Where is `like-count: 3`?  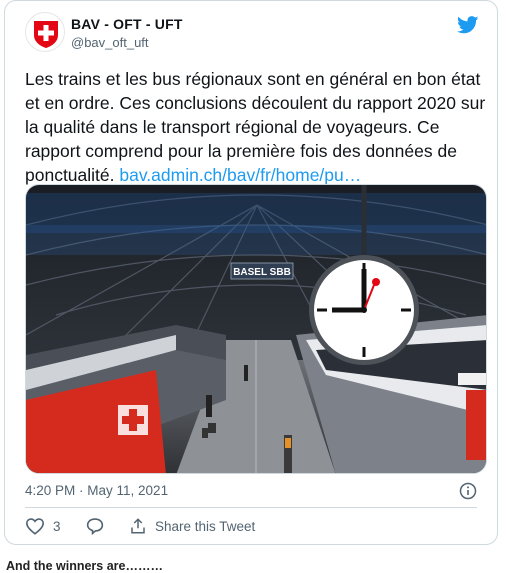 like-count: 3 is located at coordinates (57, 526).